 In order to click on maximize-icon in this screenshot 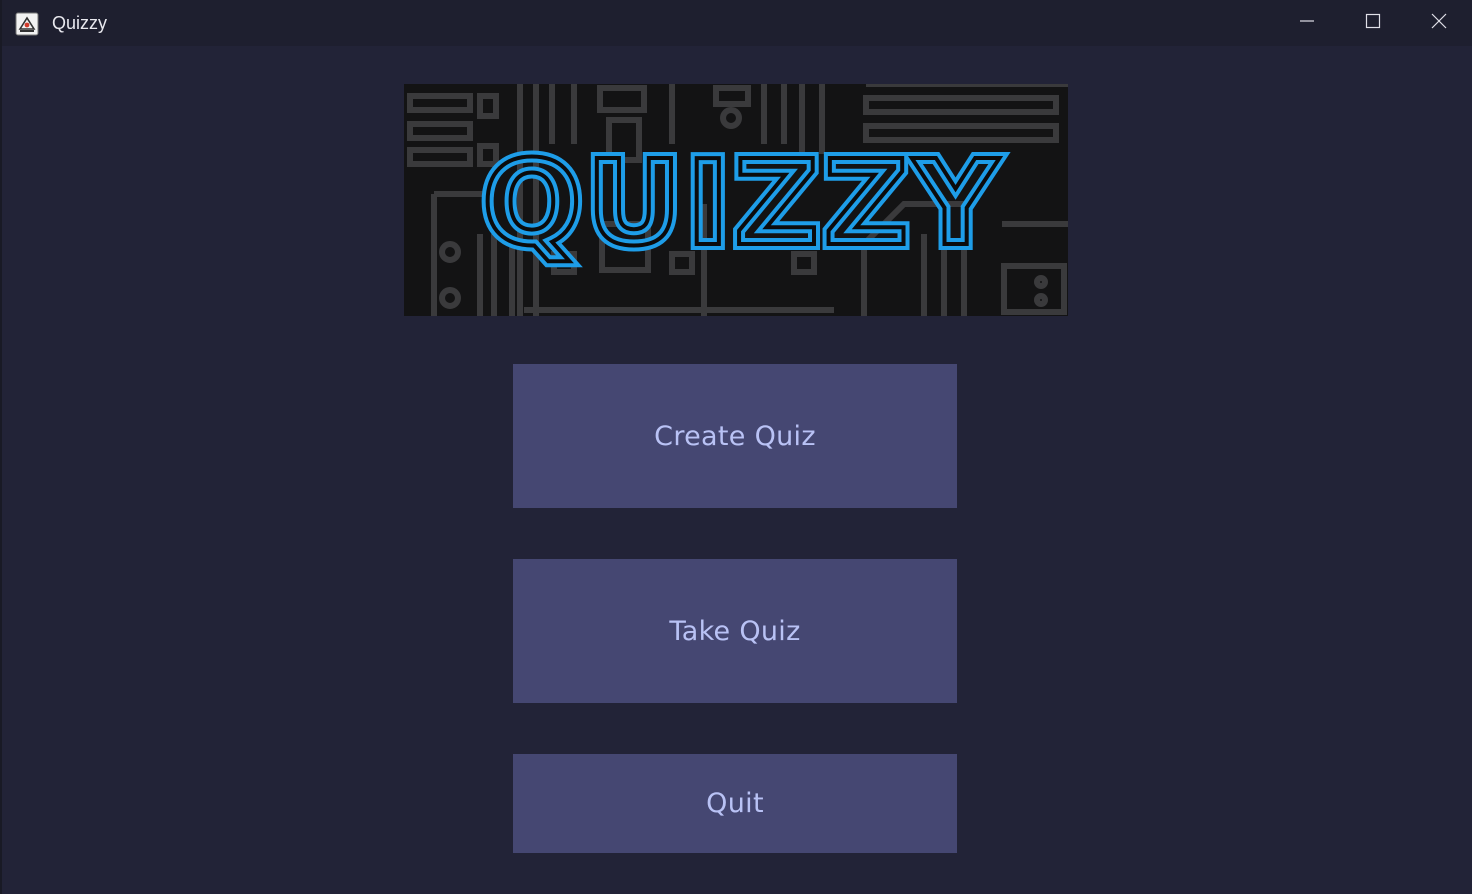, I will do `click(1373, 23)`.